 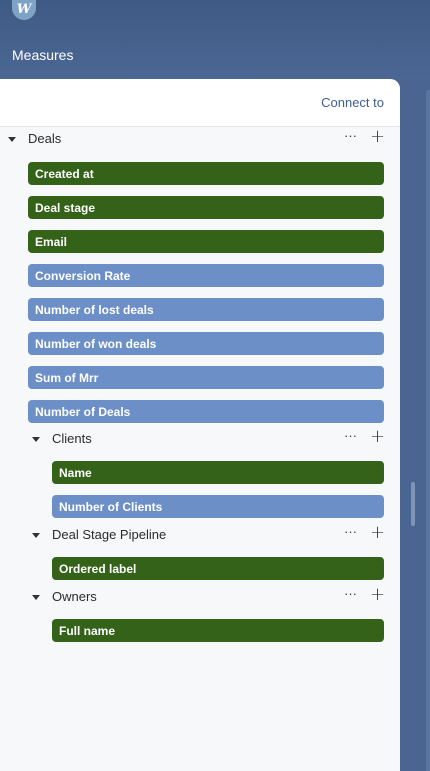 I want to click on group-row-owners: Owners ··· +, so click(x=200, y=596).